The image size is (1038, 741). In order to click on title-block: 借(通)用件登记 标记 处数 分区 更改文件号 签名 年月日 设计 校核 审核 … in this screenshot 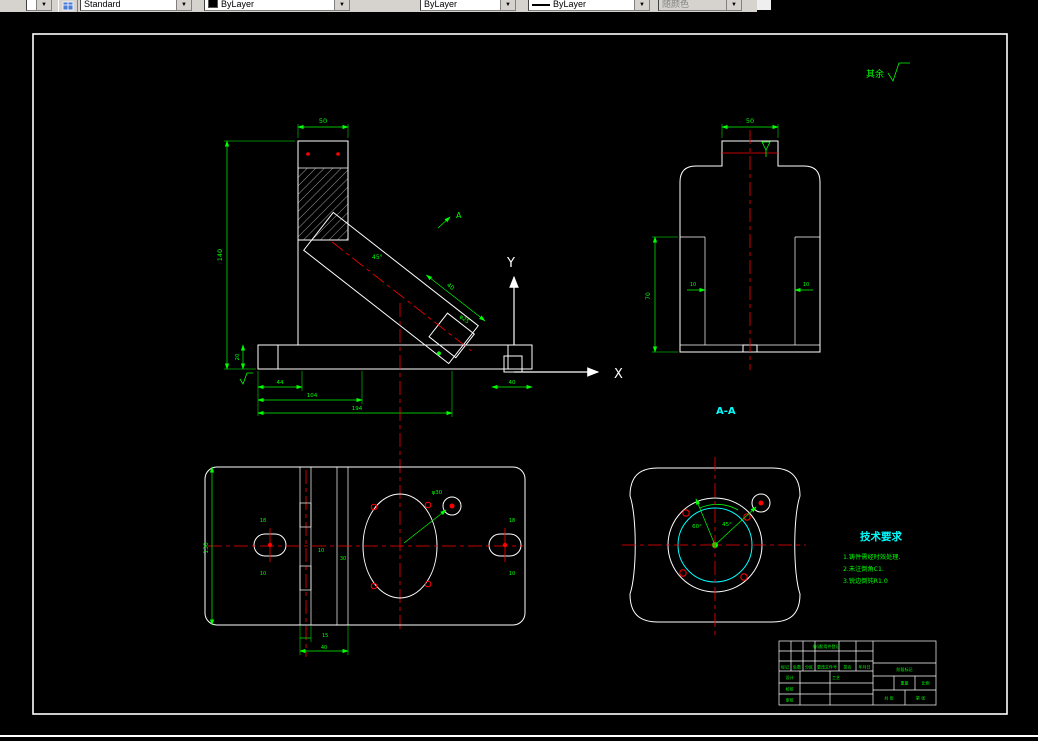, I will do `click(857, 673)`.